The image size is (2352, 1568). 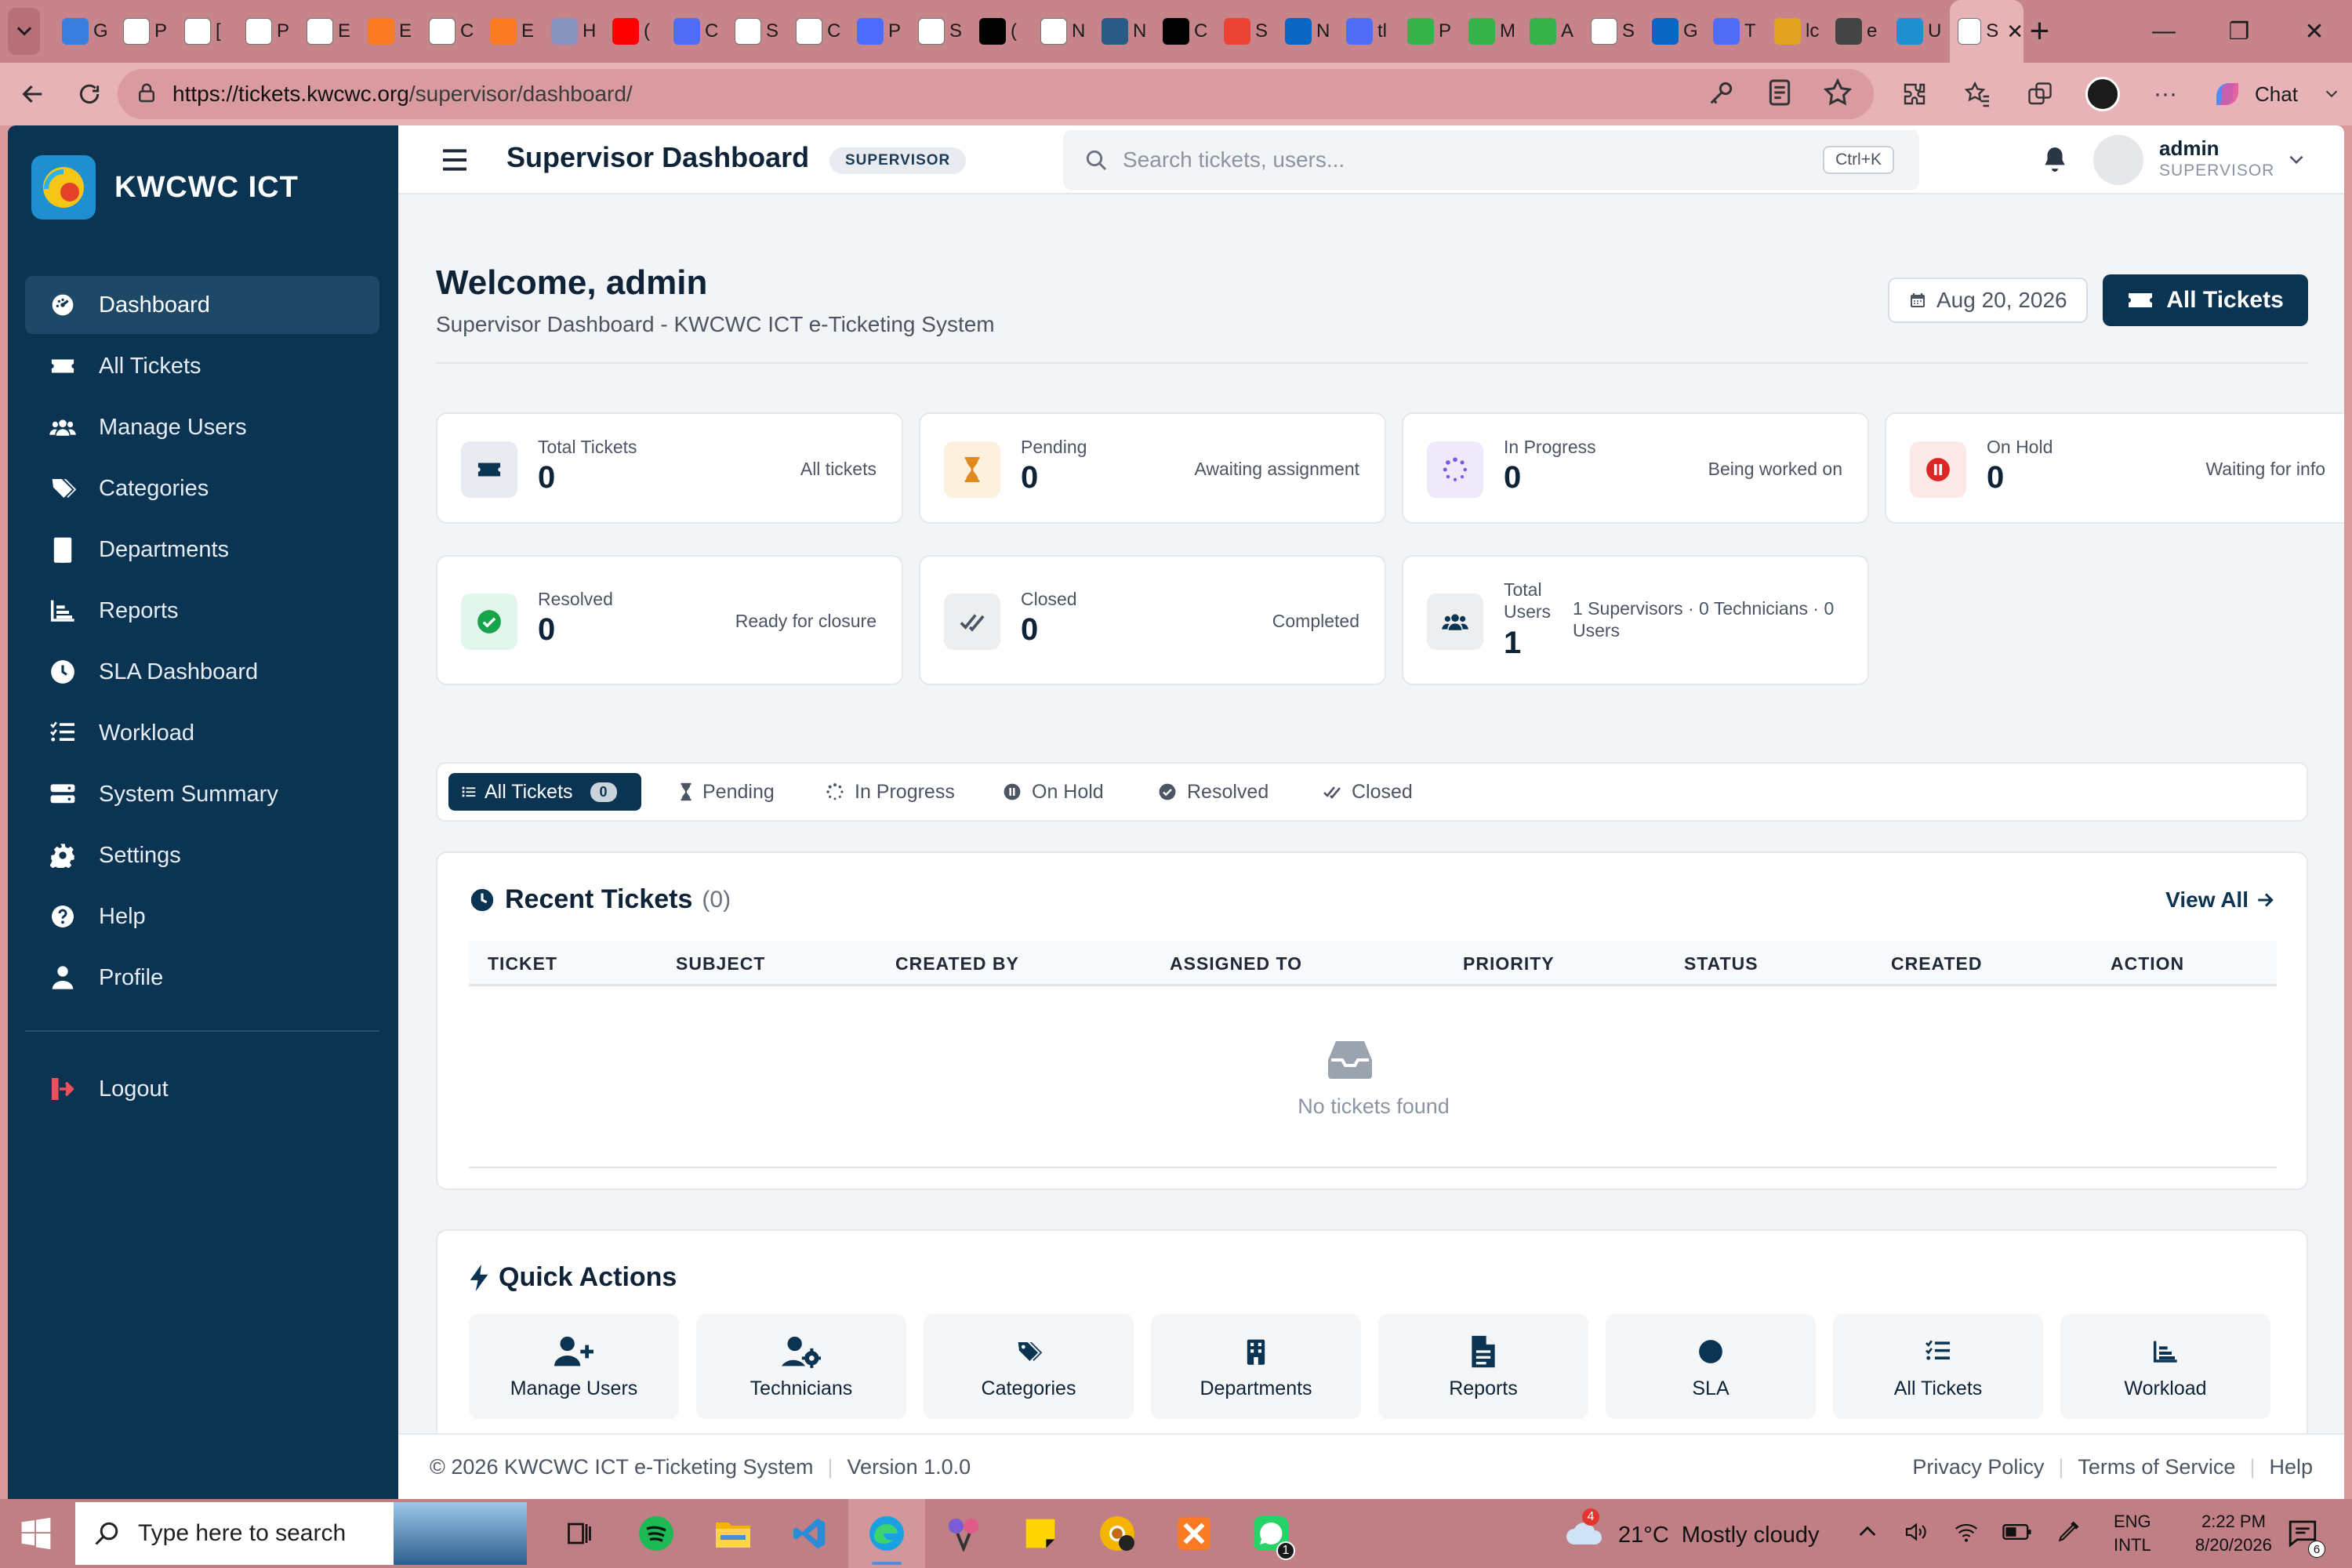 What do you see at coordinates (1837, 92) in the screenshot?
I see `star-icon` at bounding box center [1837, 92].